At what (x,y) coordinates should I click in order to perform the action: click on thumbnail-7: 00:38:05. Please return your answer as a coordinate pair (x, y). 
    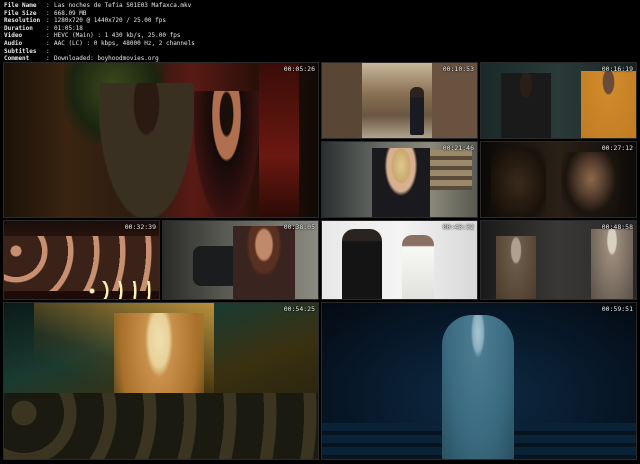
    Looking at the image, I should click on (240, 260).